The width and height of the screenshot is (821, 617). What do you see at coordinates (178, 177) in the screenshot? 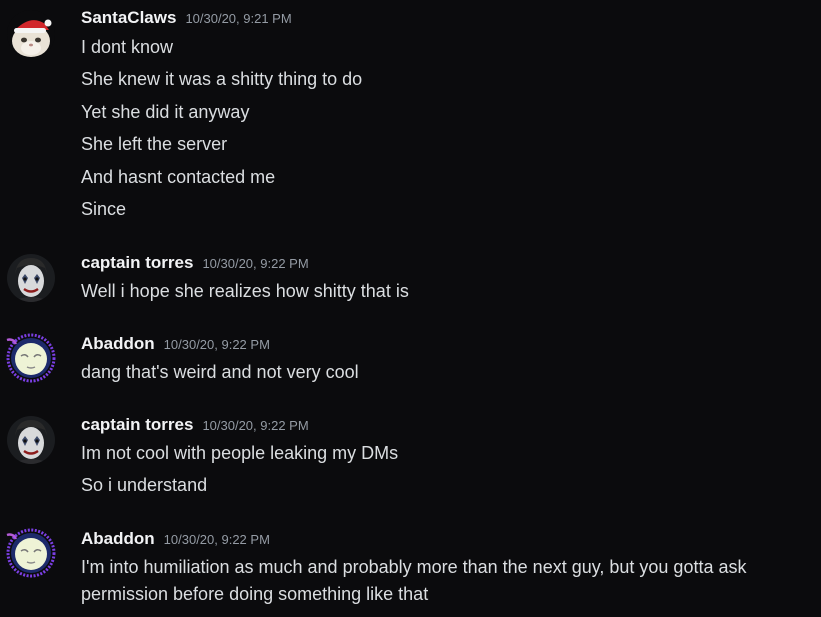
I see `message-text: And hasnt contacted me` at bounding box center [178, 177].